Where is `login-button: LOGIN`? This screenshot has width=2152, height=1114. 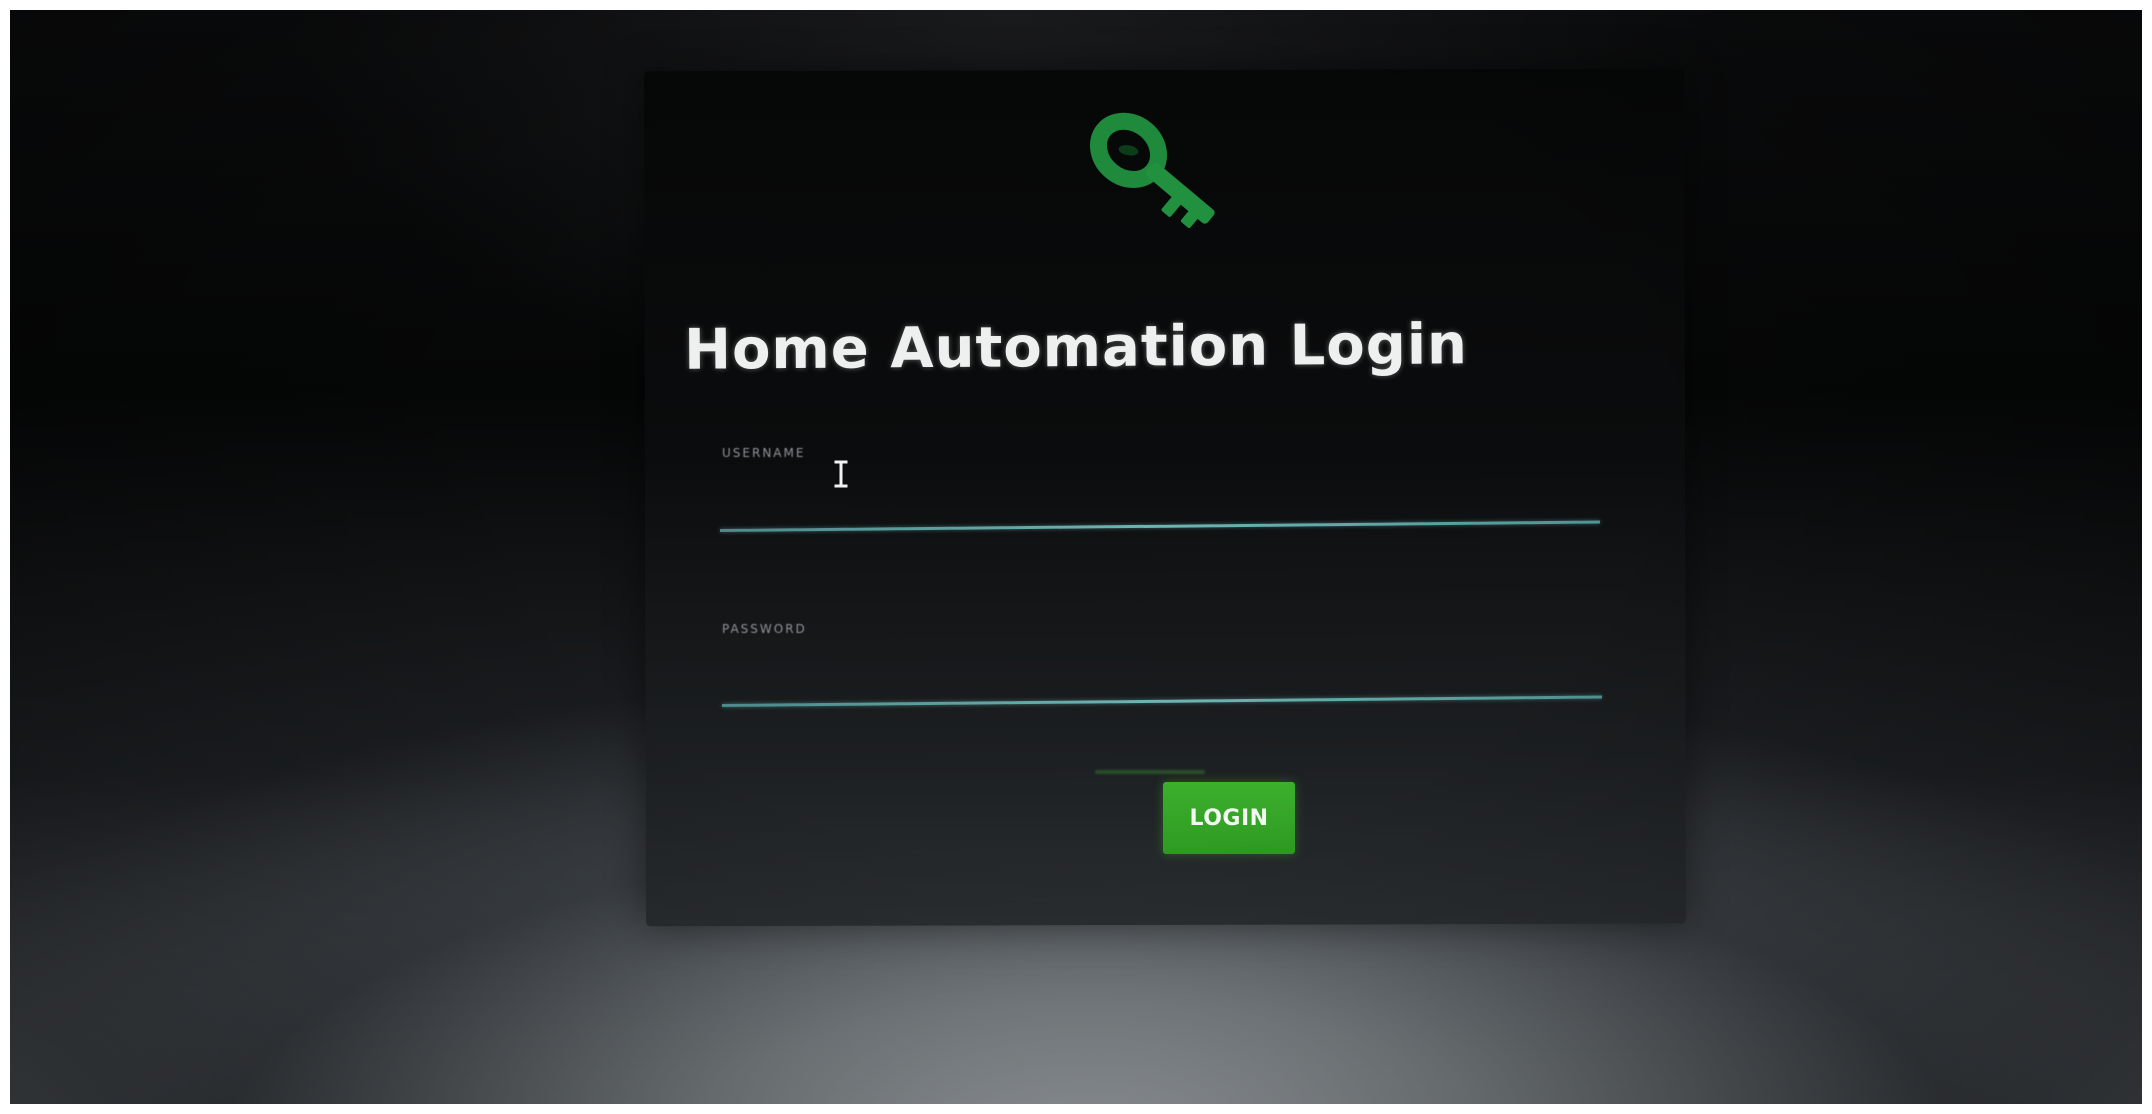
login-button: LOGIN is located at coordinates (1229, 818).